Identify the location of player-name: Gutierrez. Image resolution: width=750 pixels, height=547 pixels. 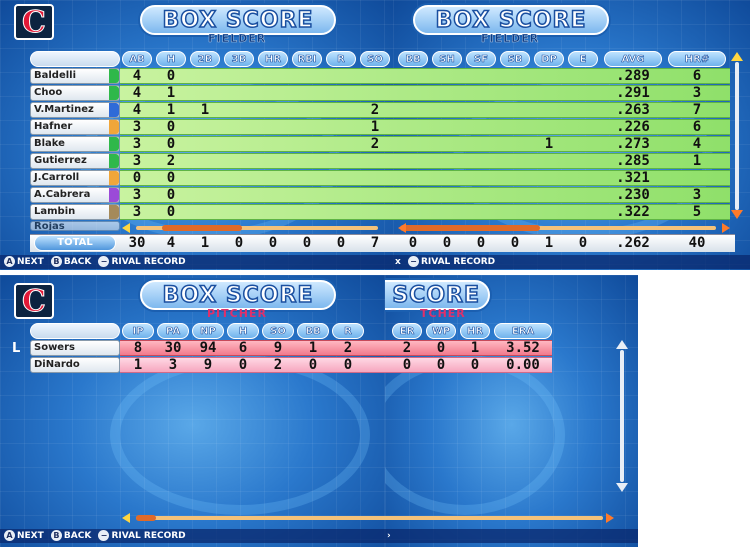
(75, 161).